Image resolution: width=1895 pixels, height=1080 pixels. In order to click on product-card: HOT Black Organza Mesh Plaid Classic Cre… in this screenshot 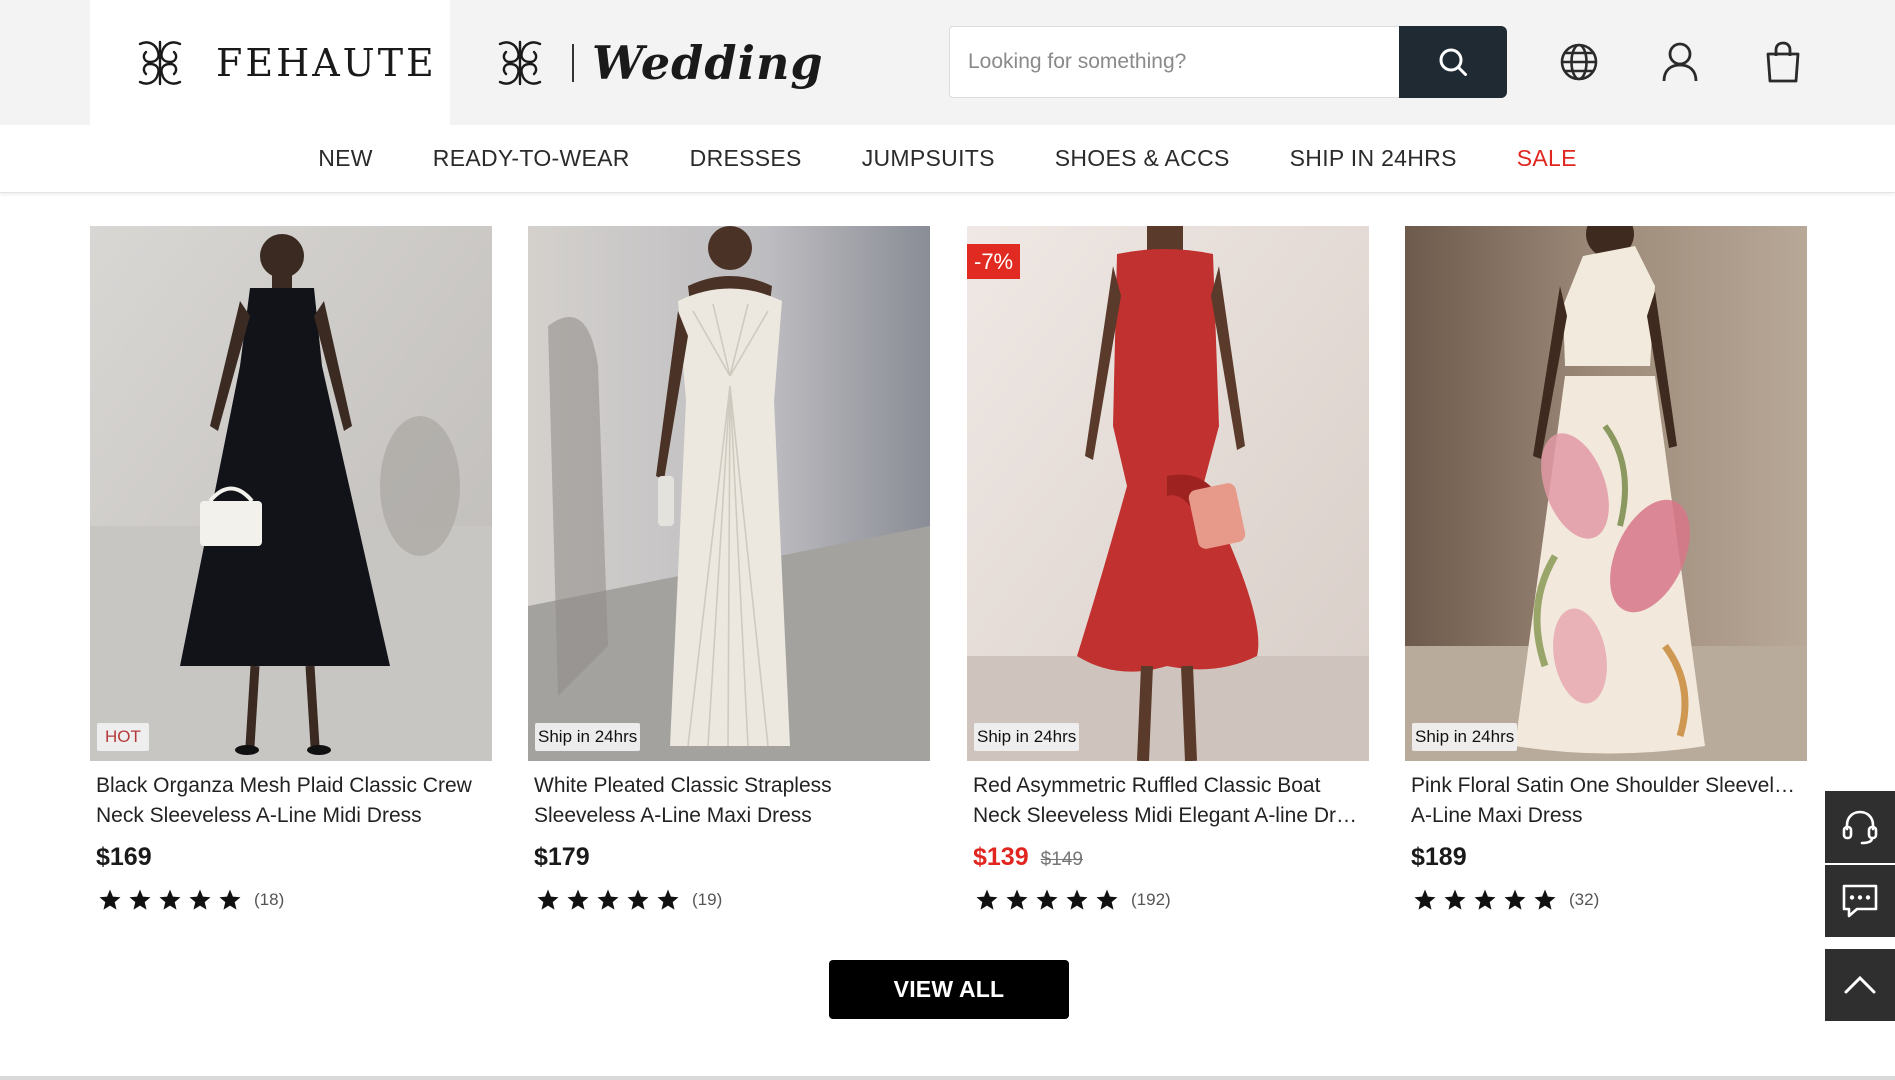, I will do `click(291, 569)`.